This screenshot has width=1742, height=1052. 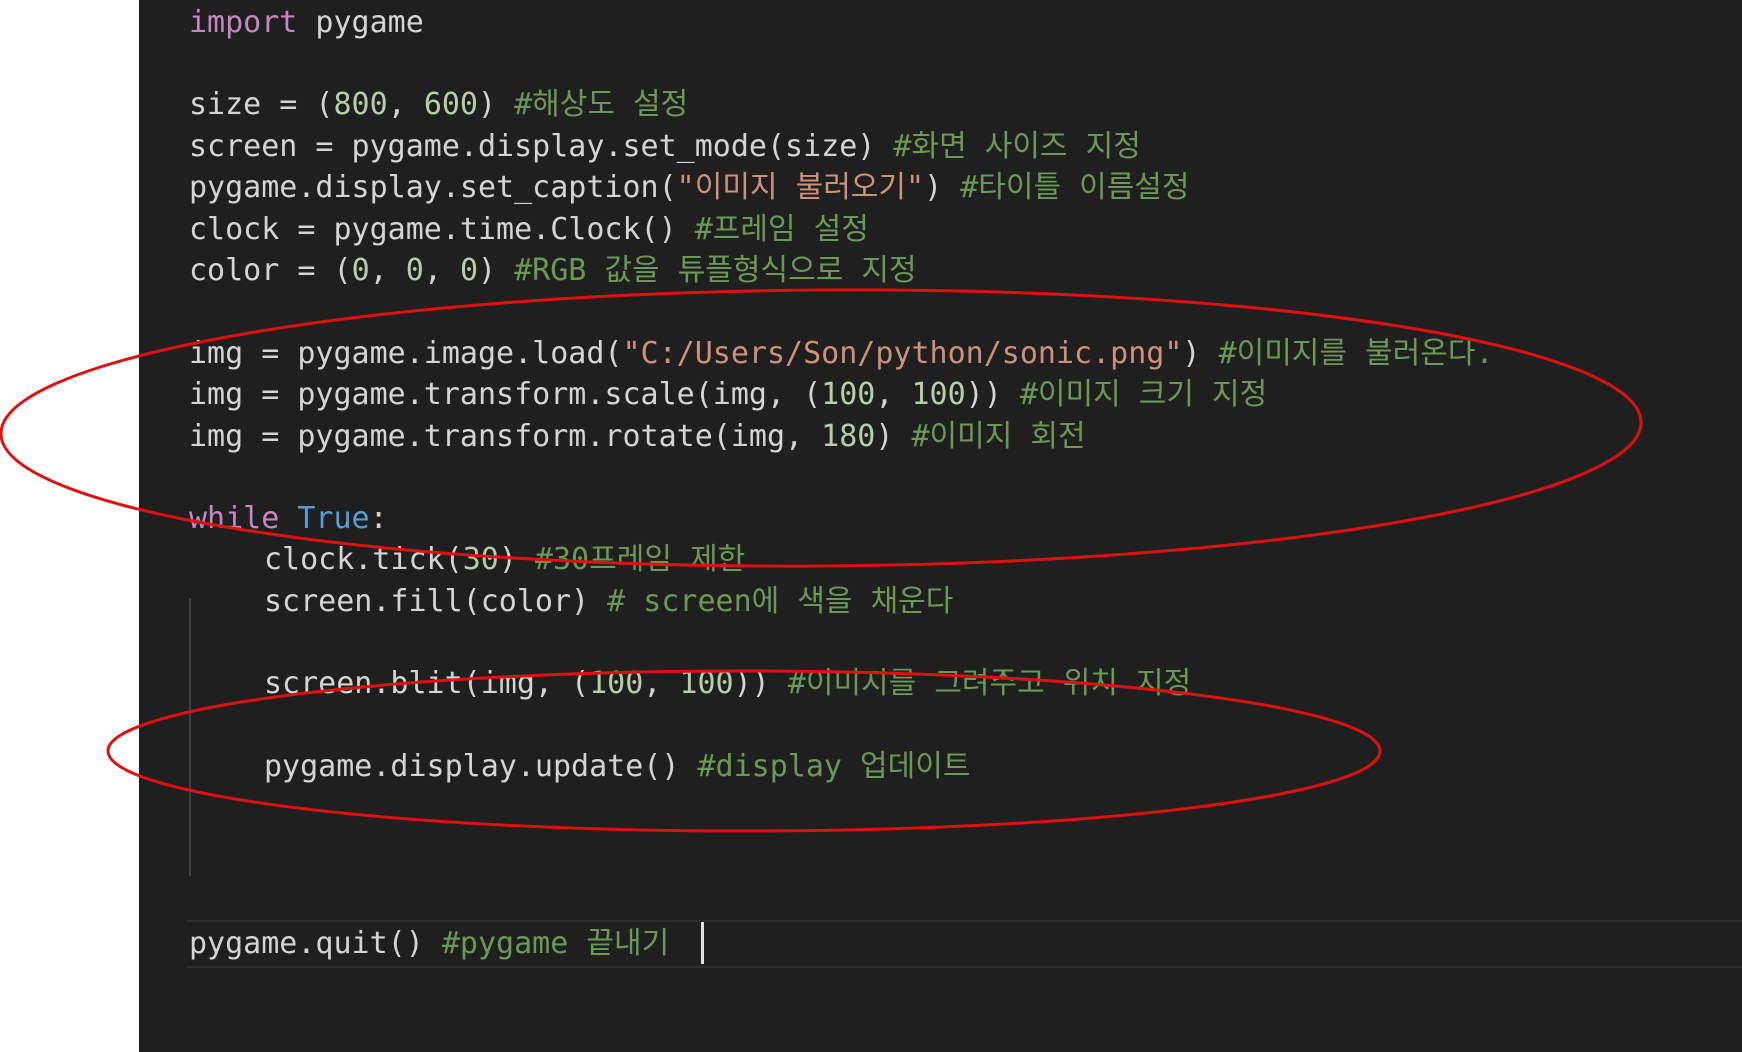 I want to click on code-line-21: pygame.quit() #pygame 끝내기, so click(x=429, y=944).